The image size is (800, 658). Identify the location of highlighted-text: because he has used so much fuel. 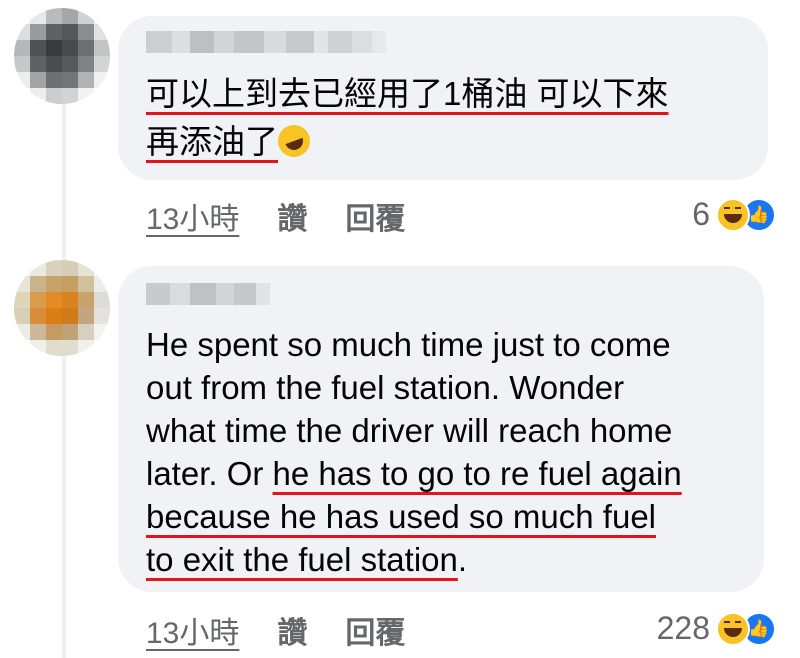
(401, 516).